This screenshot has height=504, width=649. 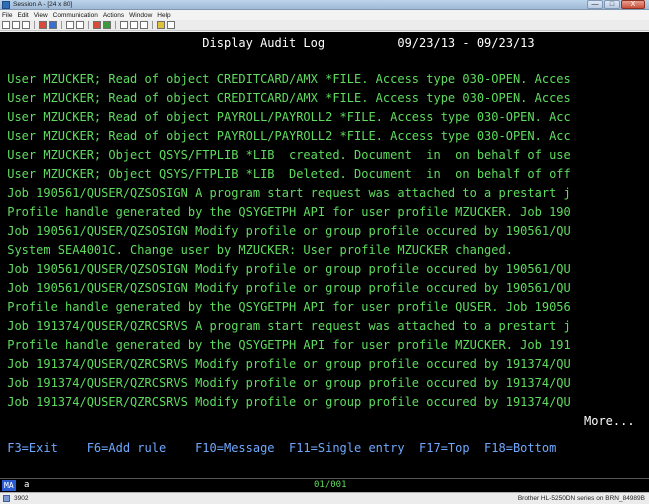 What do you see at coordinates (267, 43) in the screenshot?
I see `screen-header: Display Audit Log 09/23/13 - 09/23/13` at bounding box center [267, 43].